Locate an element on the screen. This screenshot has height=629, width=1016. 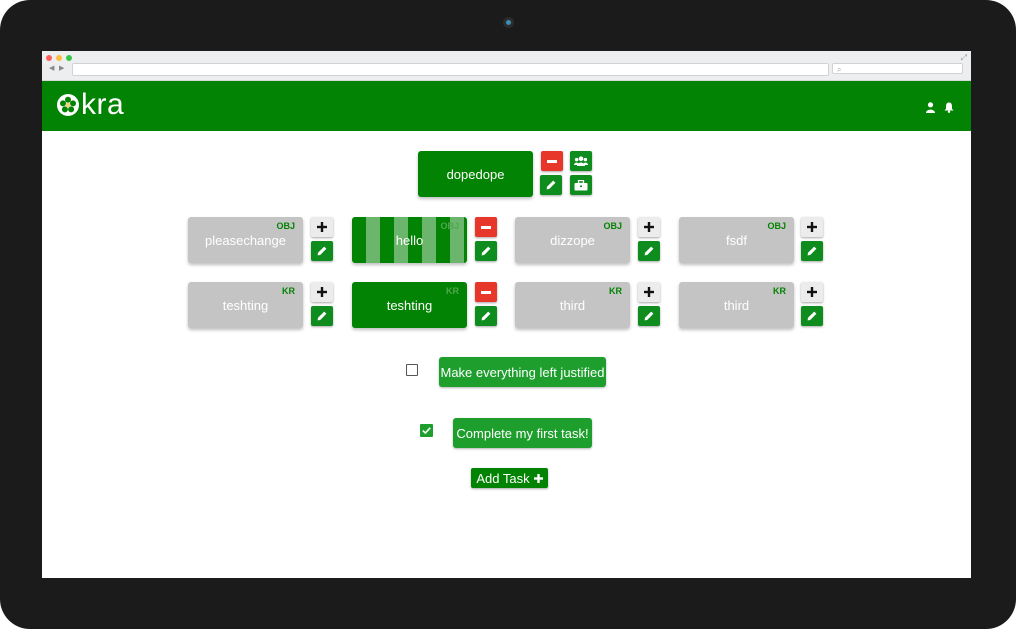
remove-objective-button is located at coordinates (486, 227).